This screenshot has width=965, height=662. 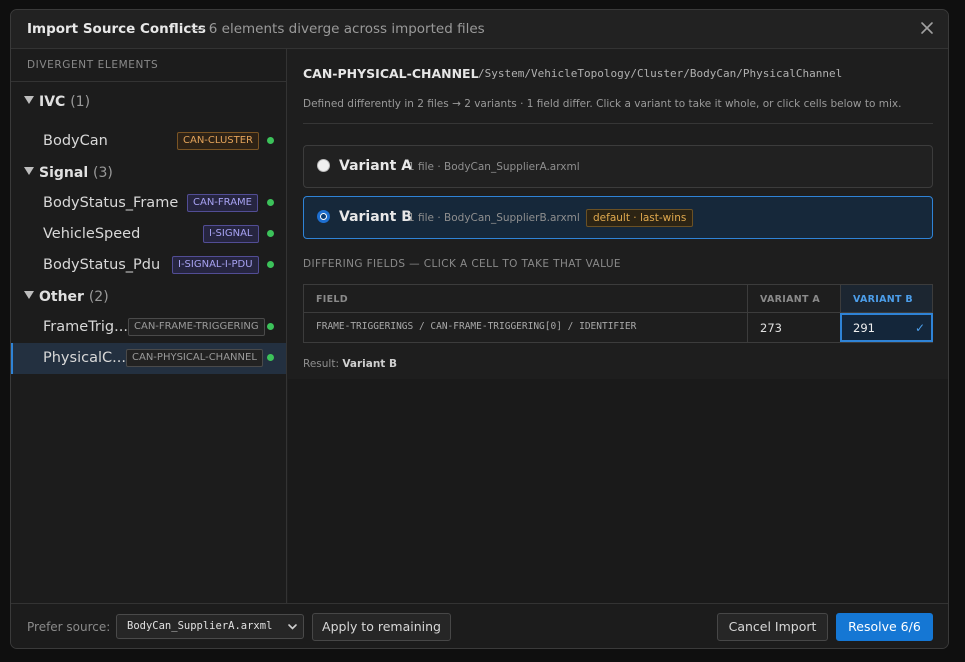 I want to click on result-value: Variant B, so click(x=369, y=364).